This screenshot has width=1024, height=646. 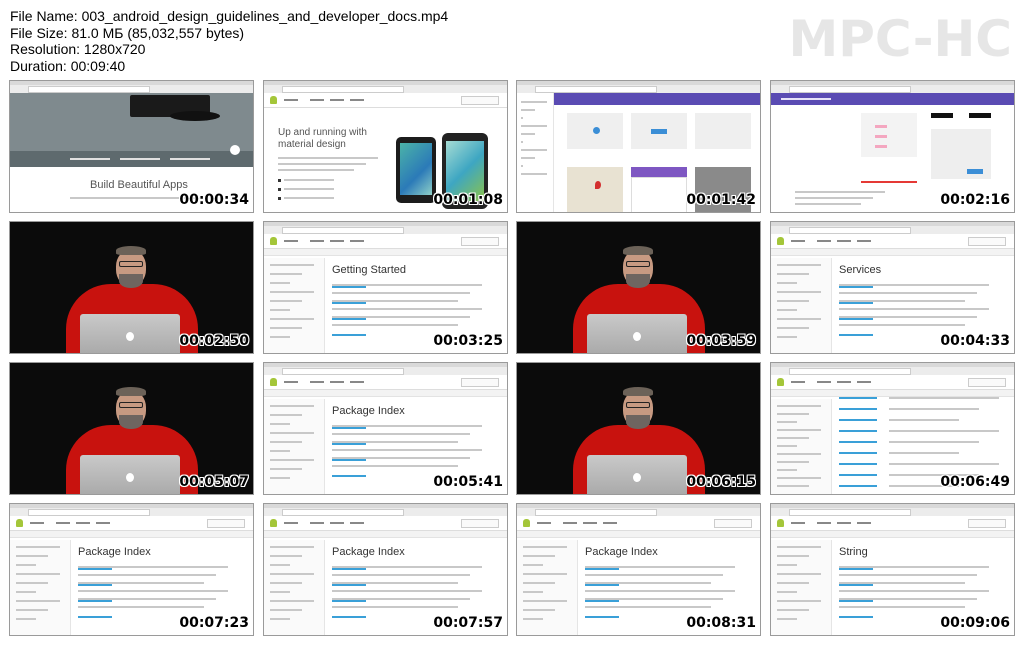 I want to click on thumbnail: Package Index 00:07:57, so click(x=385, y=569).